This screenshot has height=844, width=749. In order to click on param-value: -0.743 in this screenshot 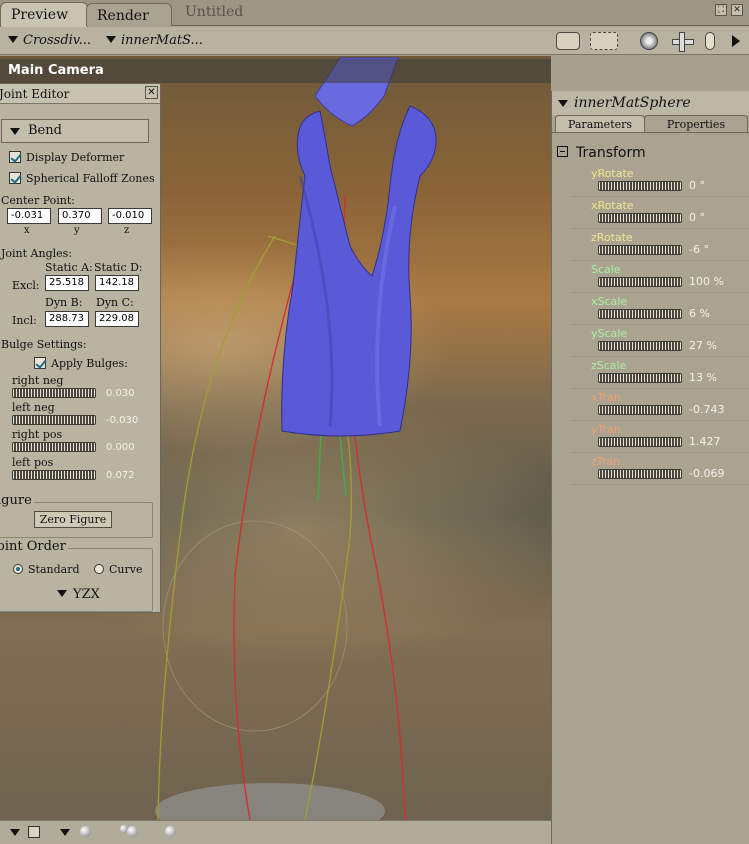, I will do `click(706, 409)`.